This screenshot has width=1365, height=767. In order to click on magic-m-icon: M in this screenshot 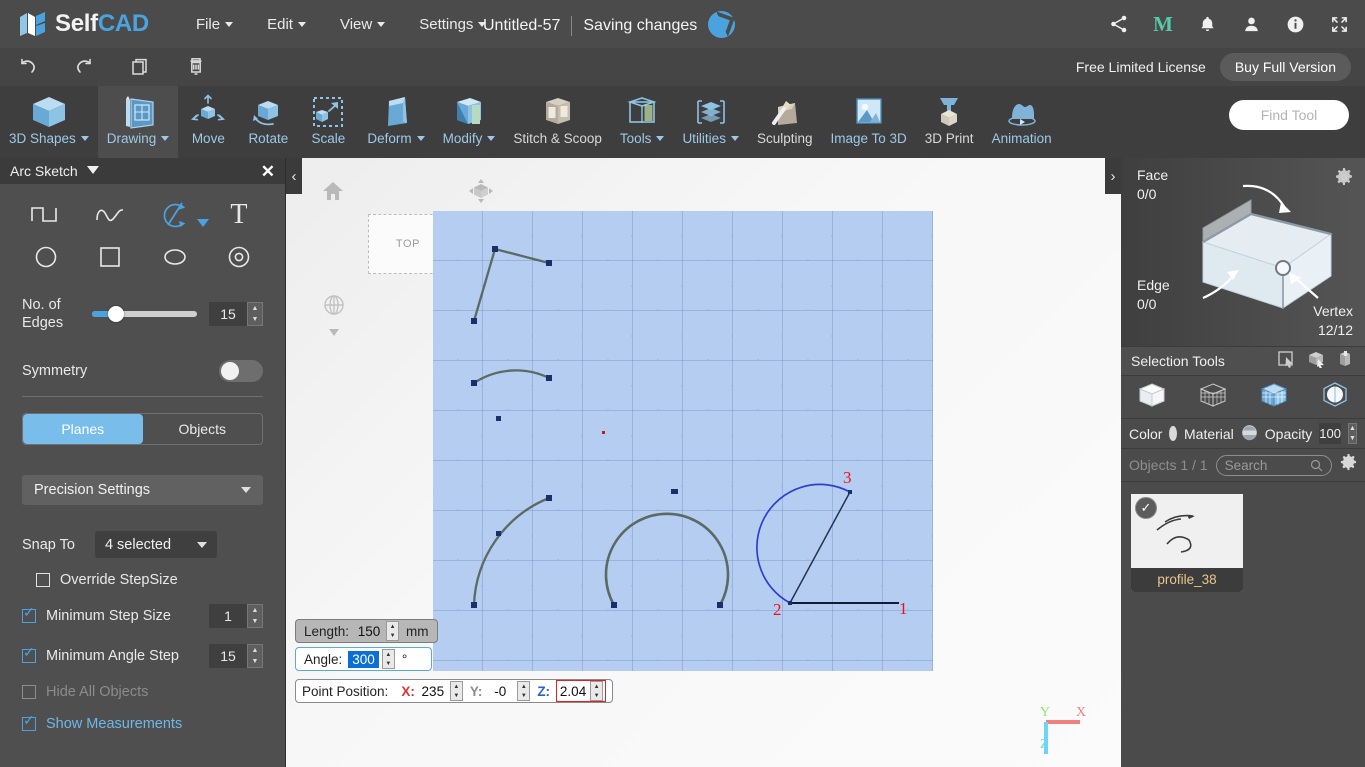, I will do `click(1163, 24)`.